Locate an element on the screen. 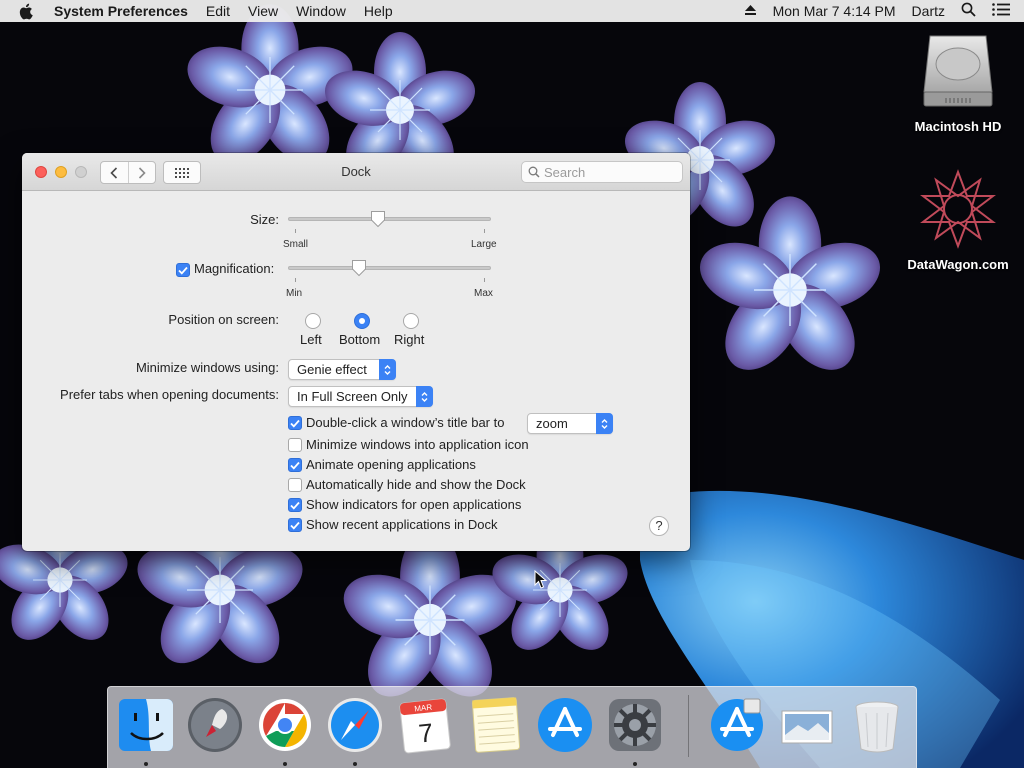 The height and width of the screenshot is (768, 1024). minimize-effect-value: Genie effect is located at coordinates (332, 369).